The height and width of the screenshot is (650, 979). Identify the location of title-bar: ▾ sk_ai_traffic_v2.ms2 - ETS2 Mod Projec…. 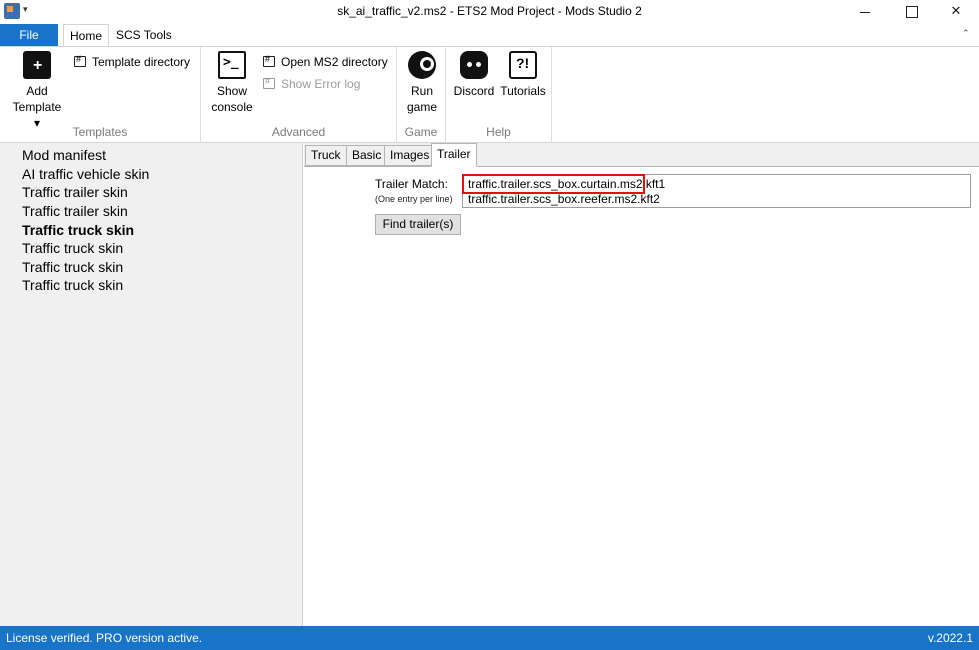
(489, 12).